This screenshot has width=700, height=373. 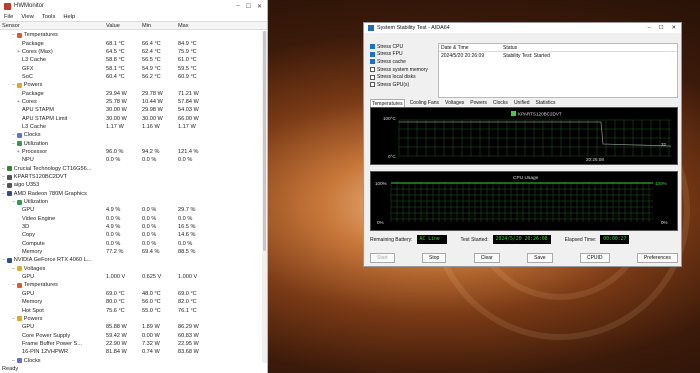 What do you see at coordinates (53, 302) in the screenshot?
I see `sensor-name-cell: Memory` at bounding box center [53, 302].